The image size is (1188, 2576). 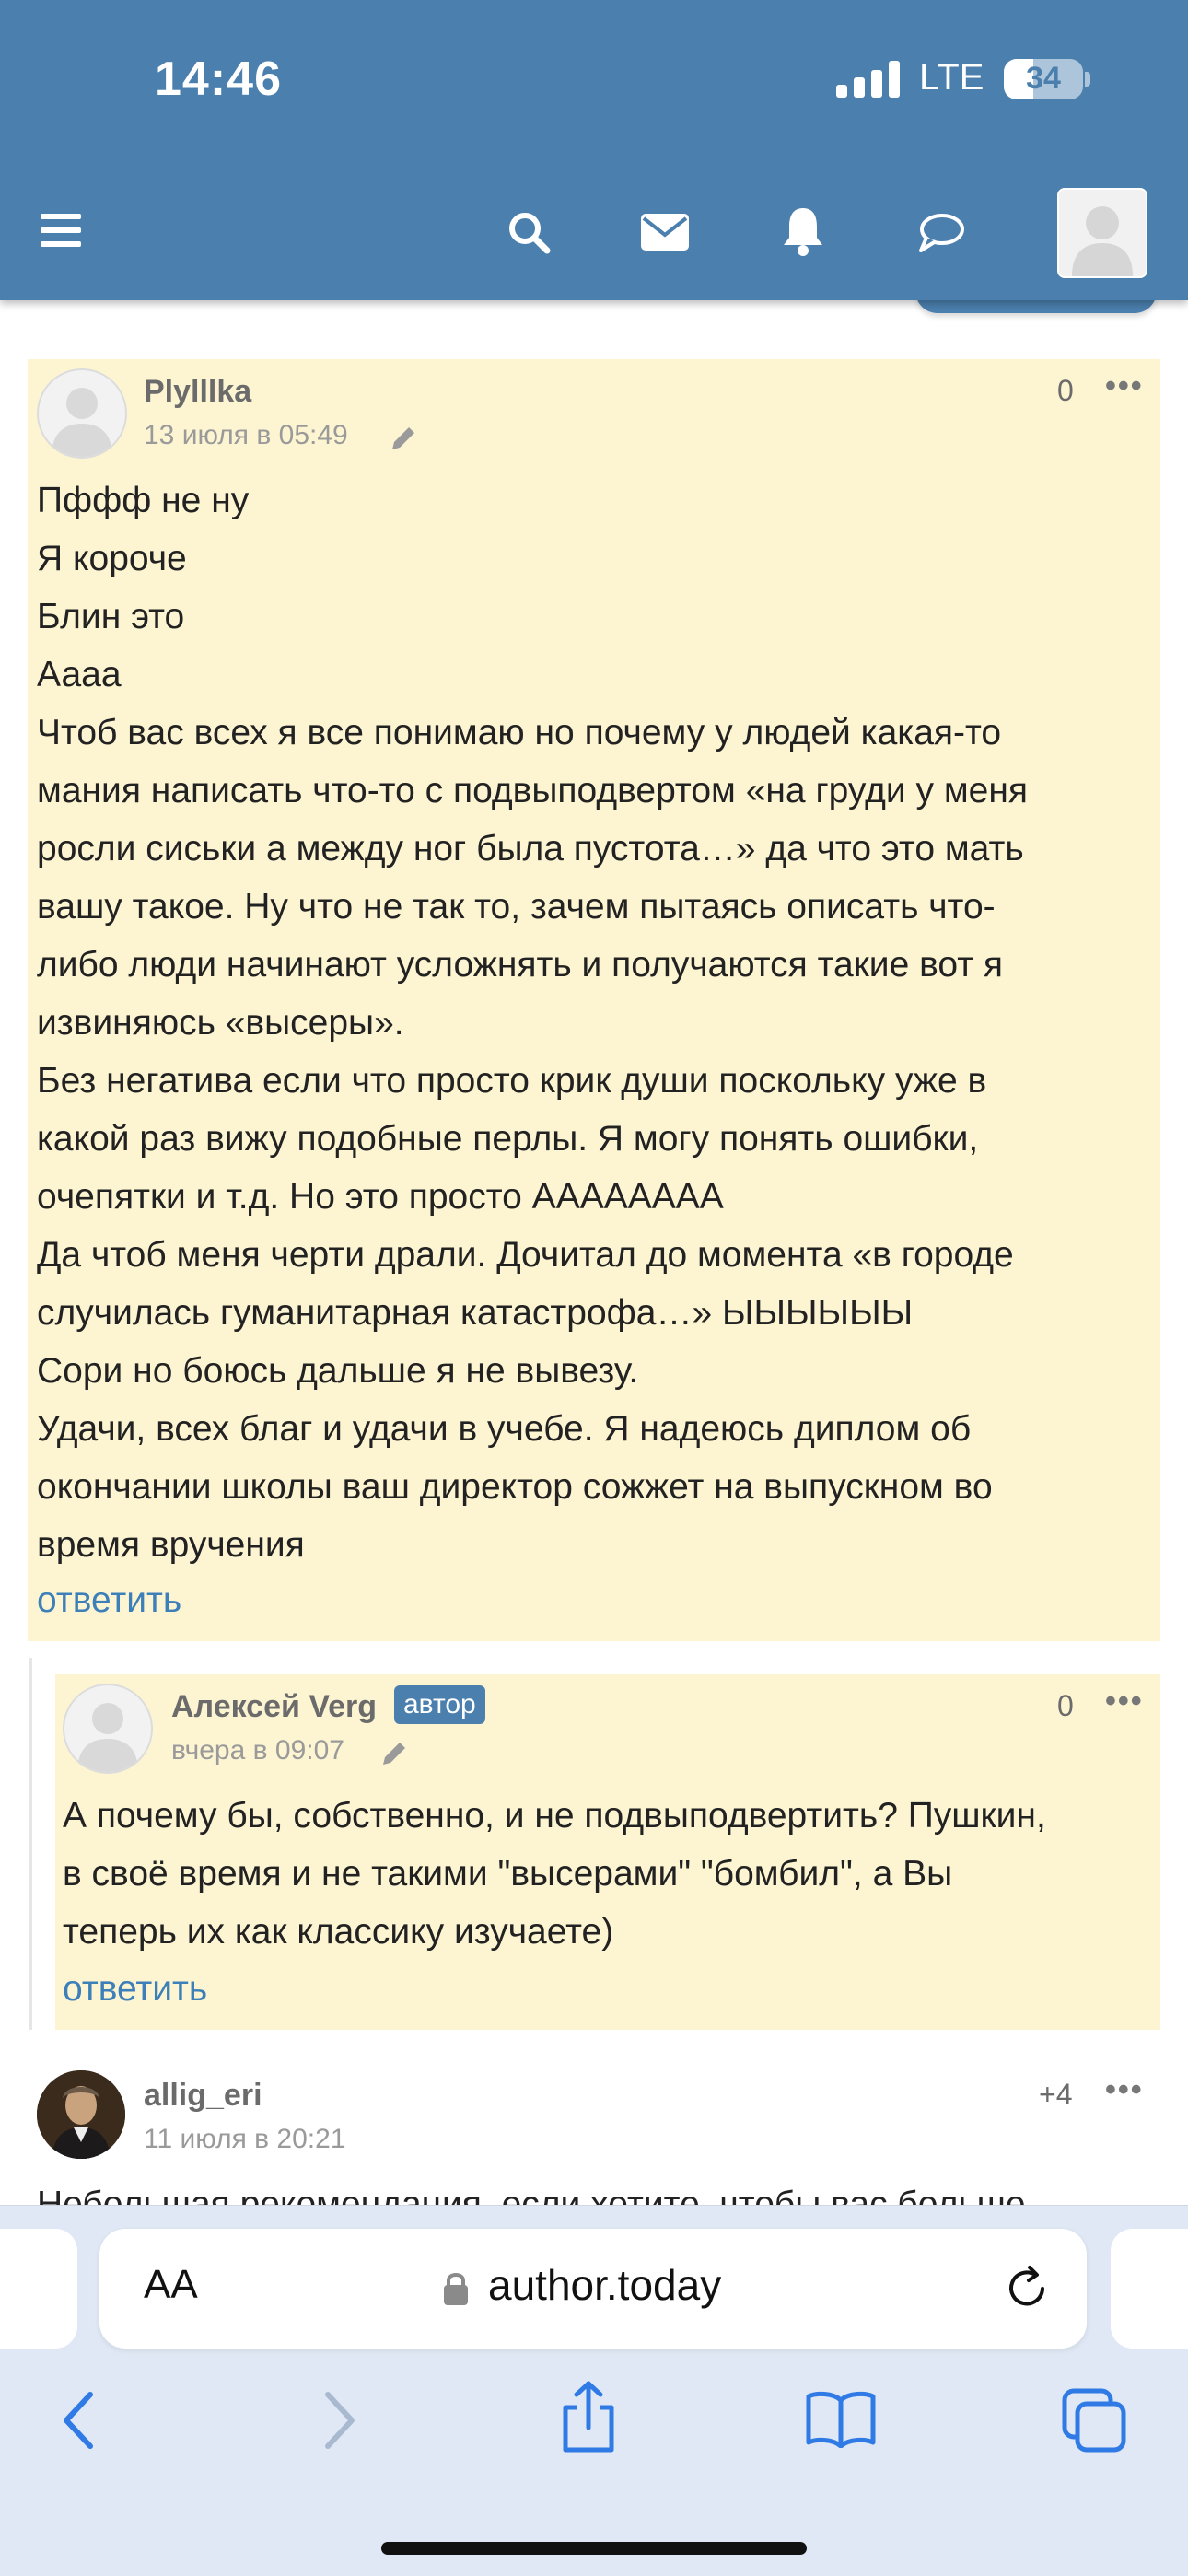 What do you see at coordinates (665, 232) in the screenshot?
I see `envelope-icon` at bounding box center [665, 232].